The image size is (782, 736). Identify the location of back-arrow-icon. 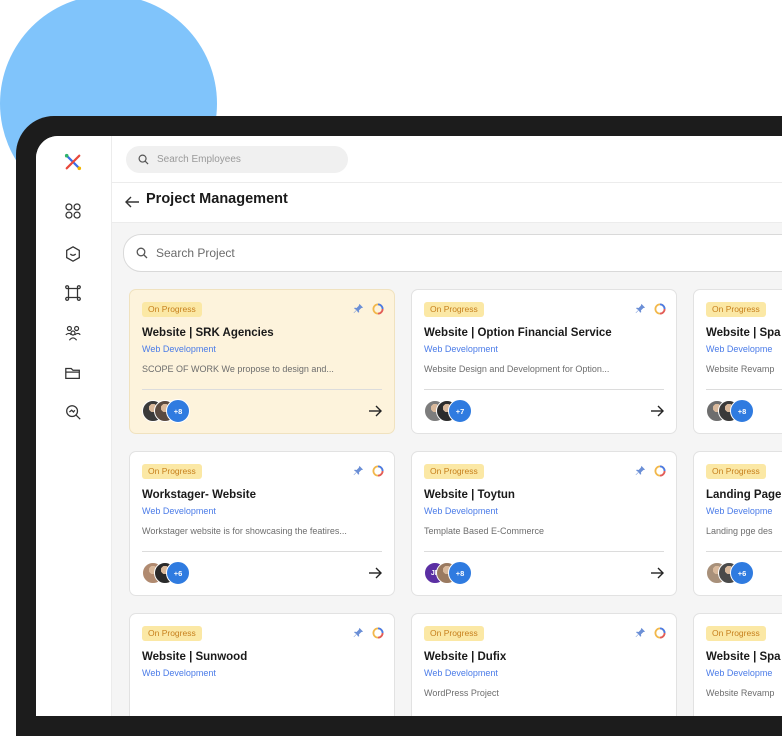
(132, 202).